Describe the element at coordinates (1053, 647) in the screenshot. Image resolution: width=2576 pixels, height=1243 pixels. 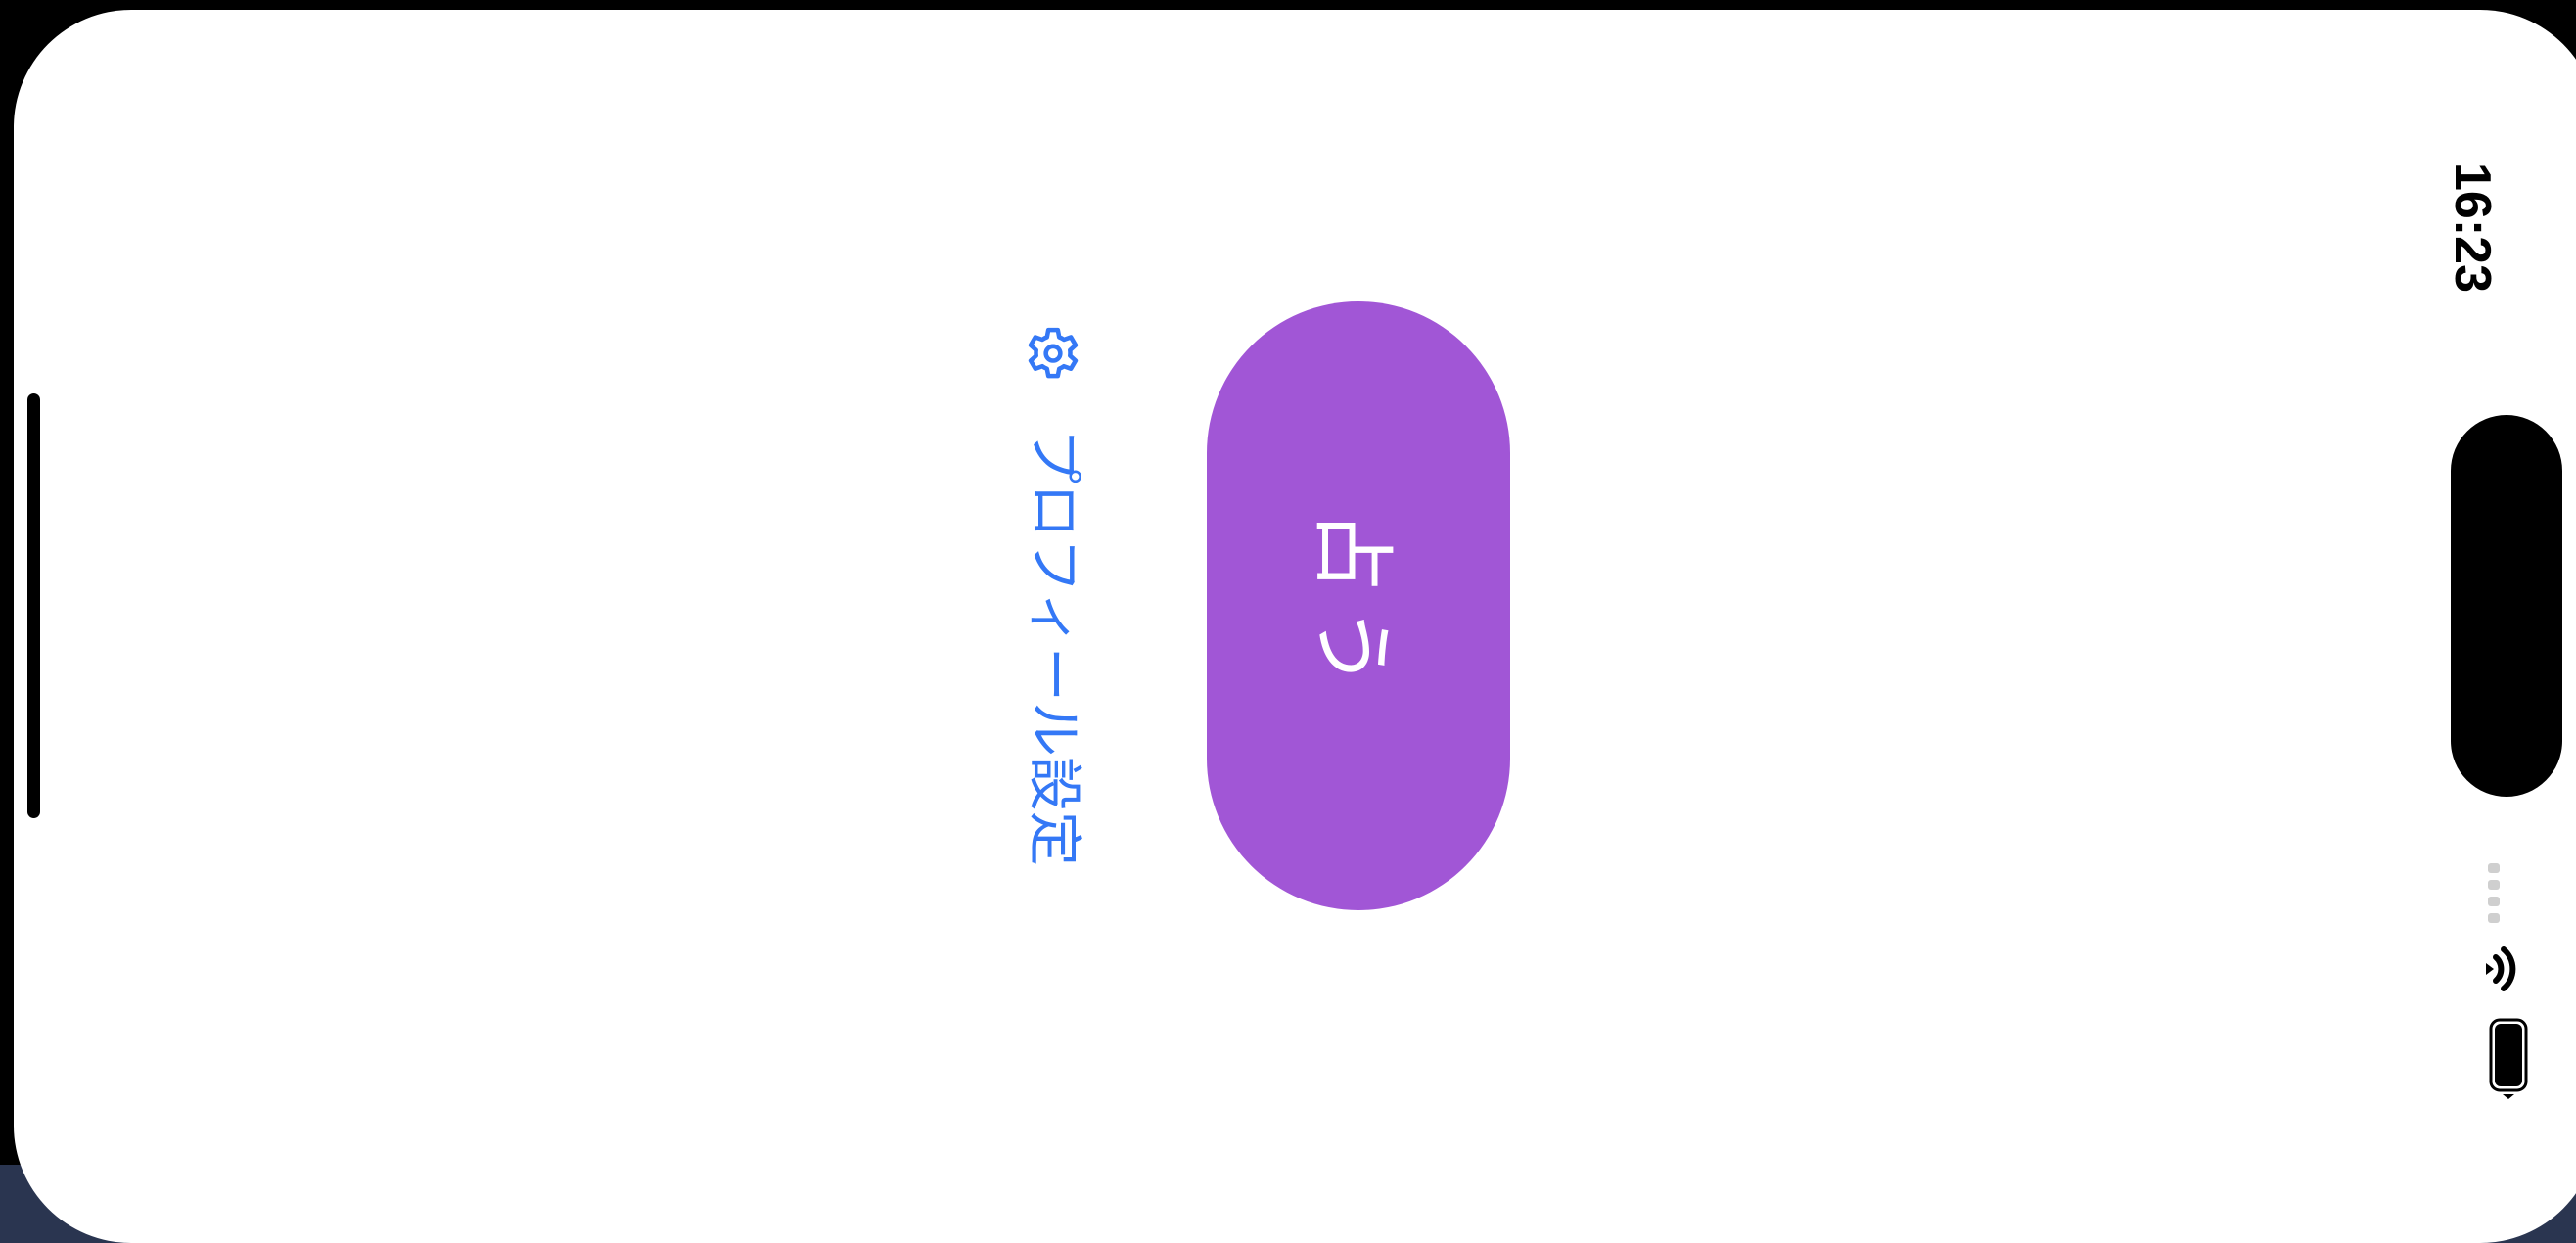
I see `profile-settings-label: プロフィール設定` at that location.